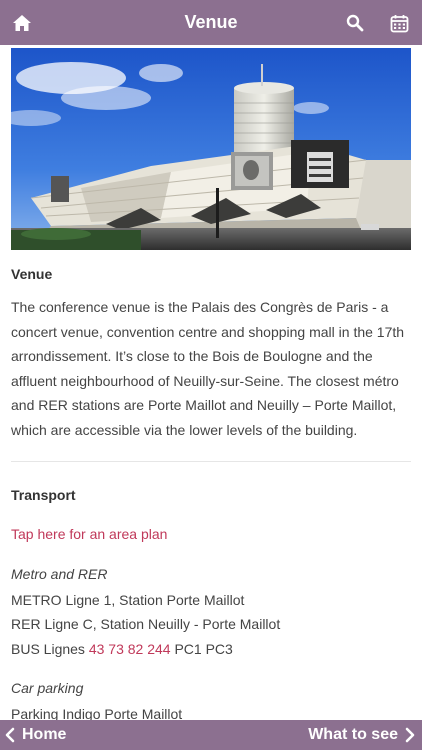 This screenshot has width=422, height=750. I want to click on home-nav-label: Home, so click(44, 734).